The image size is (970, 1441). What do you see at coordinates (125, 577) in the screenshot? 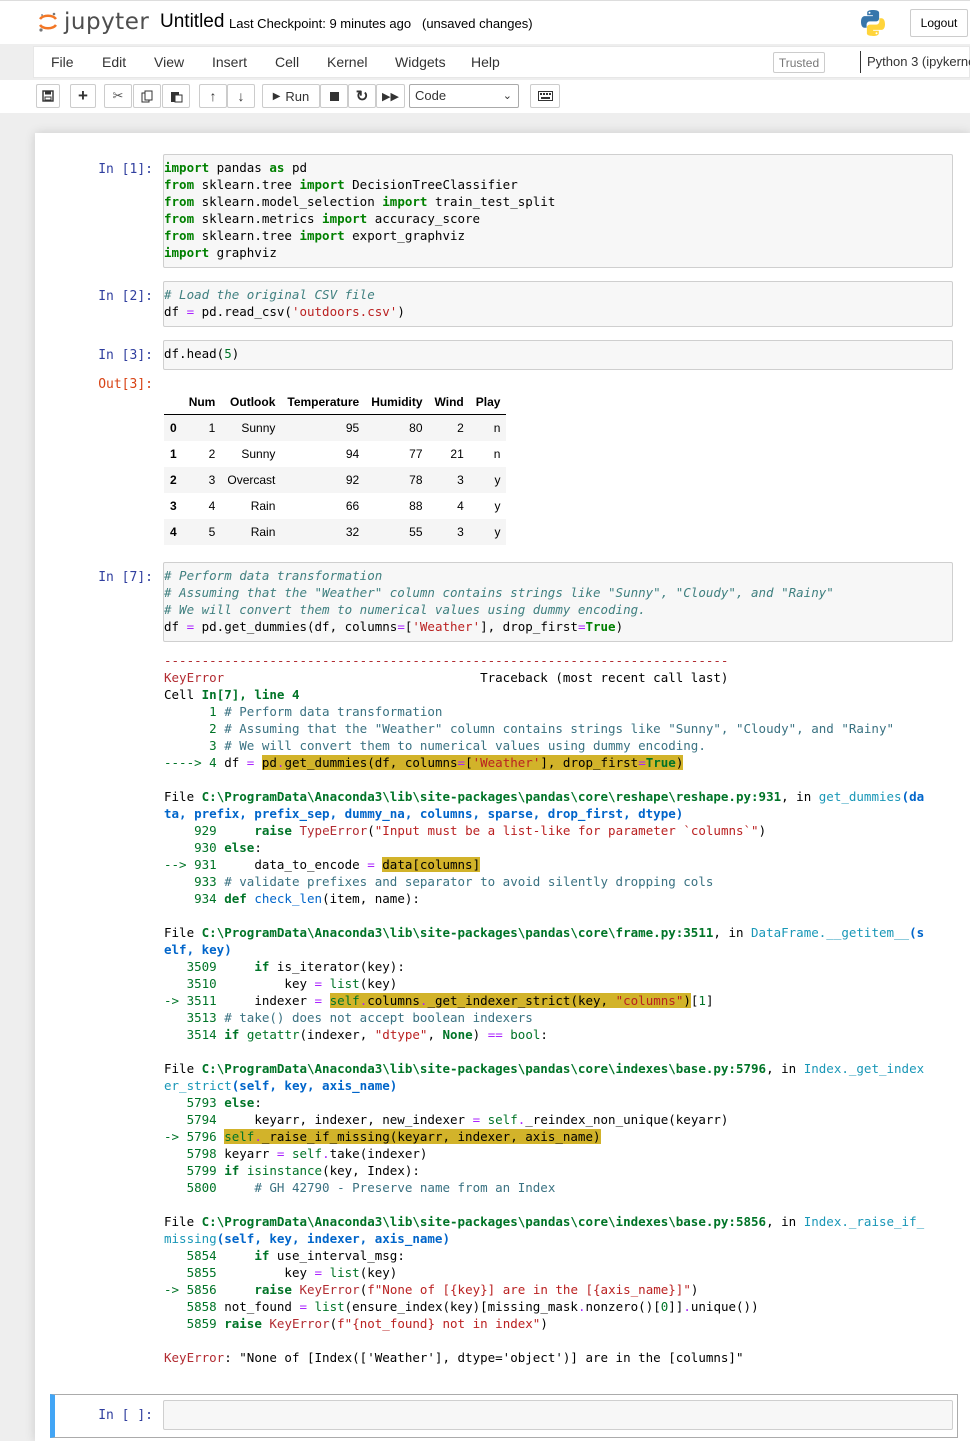
I see `input-prompt: In [7]:` at bounding box center [125, 577].